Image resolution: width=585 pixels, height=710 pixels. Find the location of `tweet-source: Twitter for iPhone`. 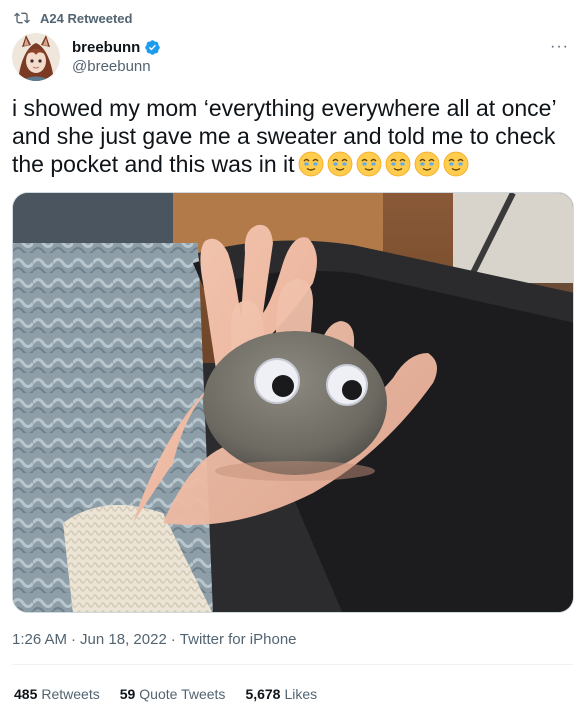

tweet-source: Twitter for iPhone is located at coordinates (238, 639).